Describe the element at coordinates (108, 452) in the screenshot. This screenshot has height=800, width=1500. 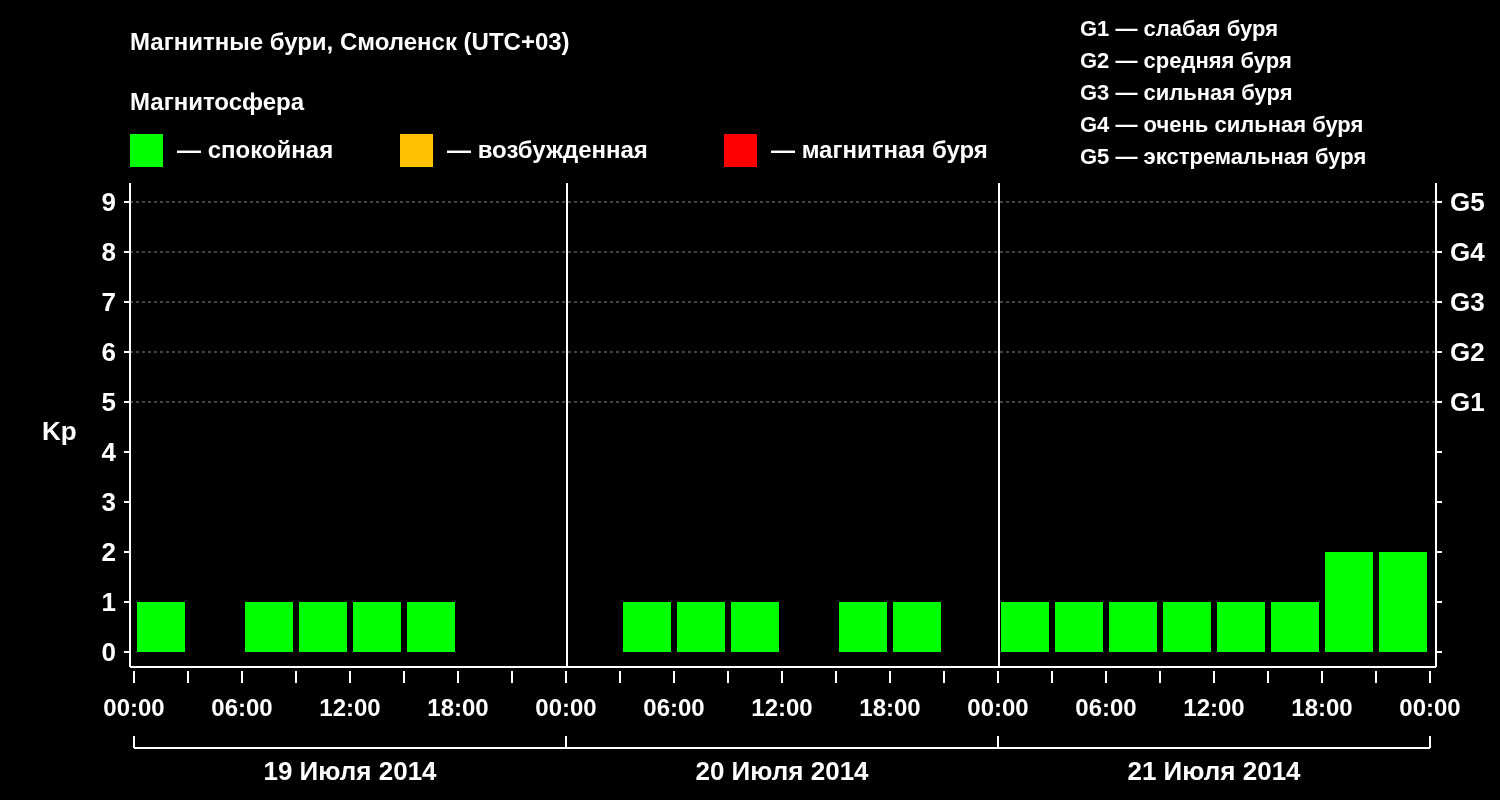
I see `y-tick-label: 4` at that location.